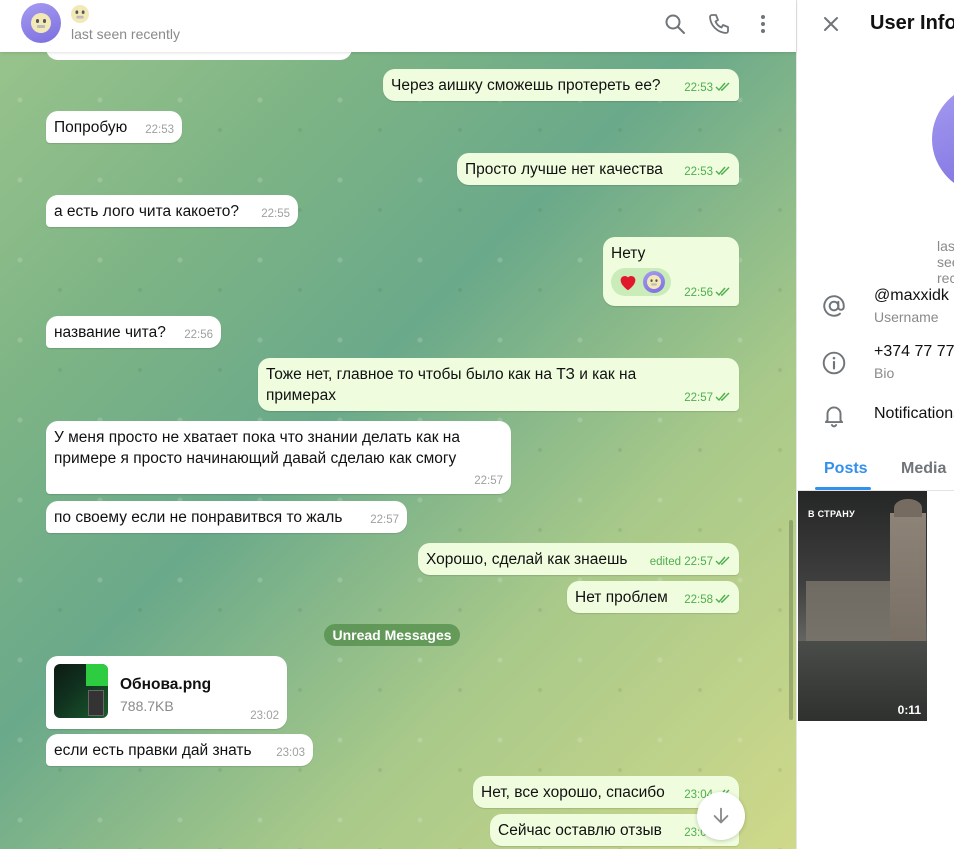  Describe the element at coordinates (81, 691) in the screenshot. I see `file-thumbnail` at that location.